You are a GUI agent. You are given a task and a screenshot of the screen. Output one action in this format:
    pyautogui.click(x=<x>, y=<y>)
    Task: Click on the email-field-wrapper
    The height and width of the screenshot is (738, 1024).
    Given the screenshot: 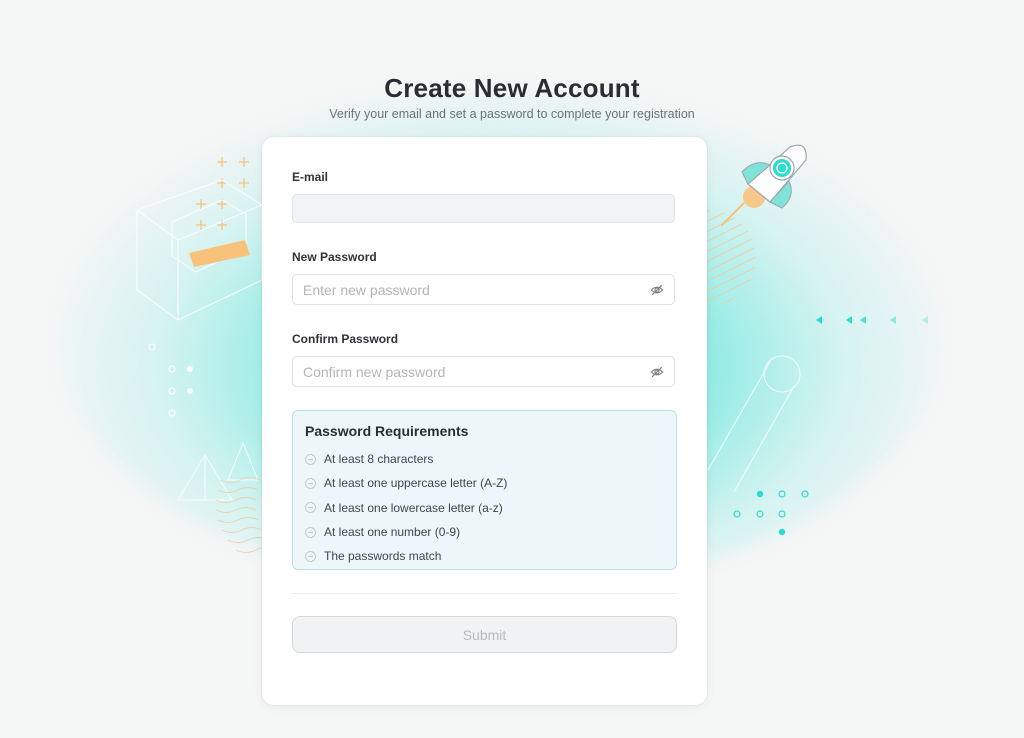 What is the action you would take?
    pyautogui.click(x=483, y=208)
    